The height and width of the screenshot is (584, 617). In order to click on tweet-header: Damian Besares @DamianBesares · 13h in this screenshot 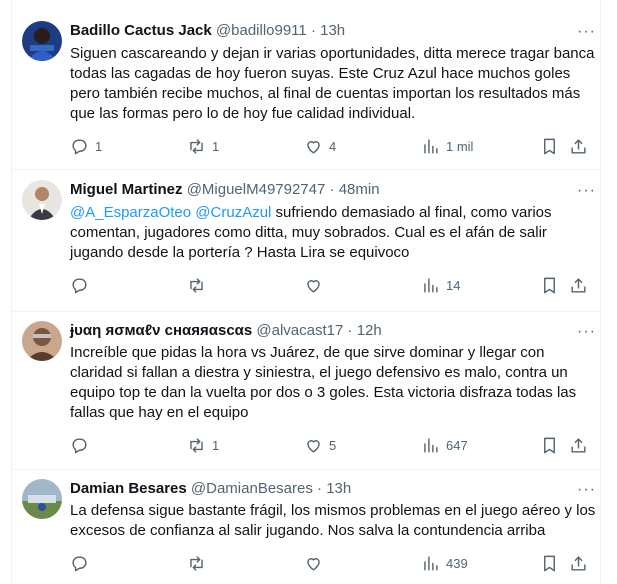, I will do `click(330, 489)`.